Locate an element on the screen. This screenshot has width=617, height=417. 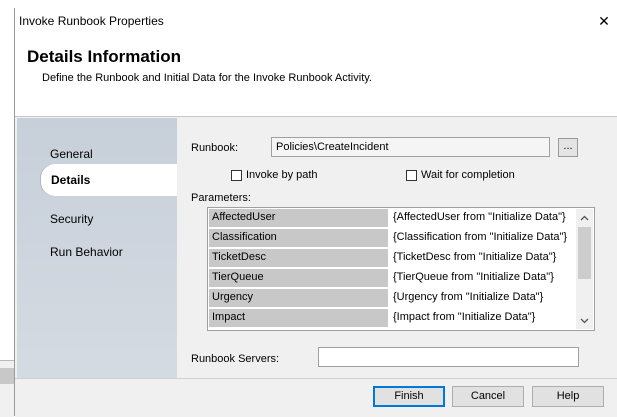
scroll-up-button is located at coordinates (584, 217).